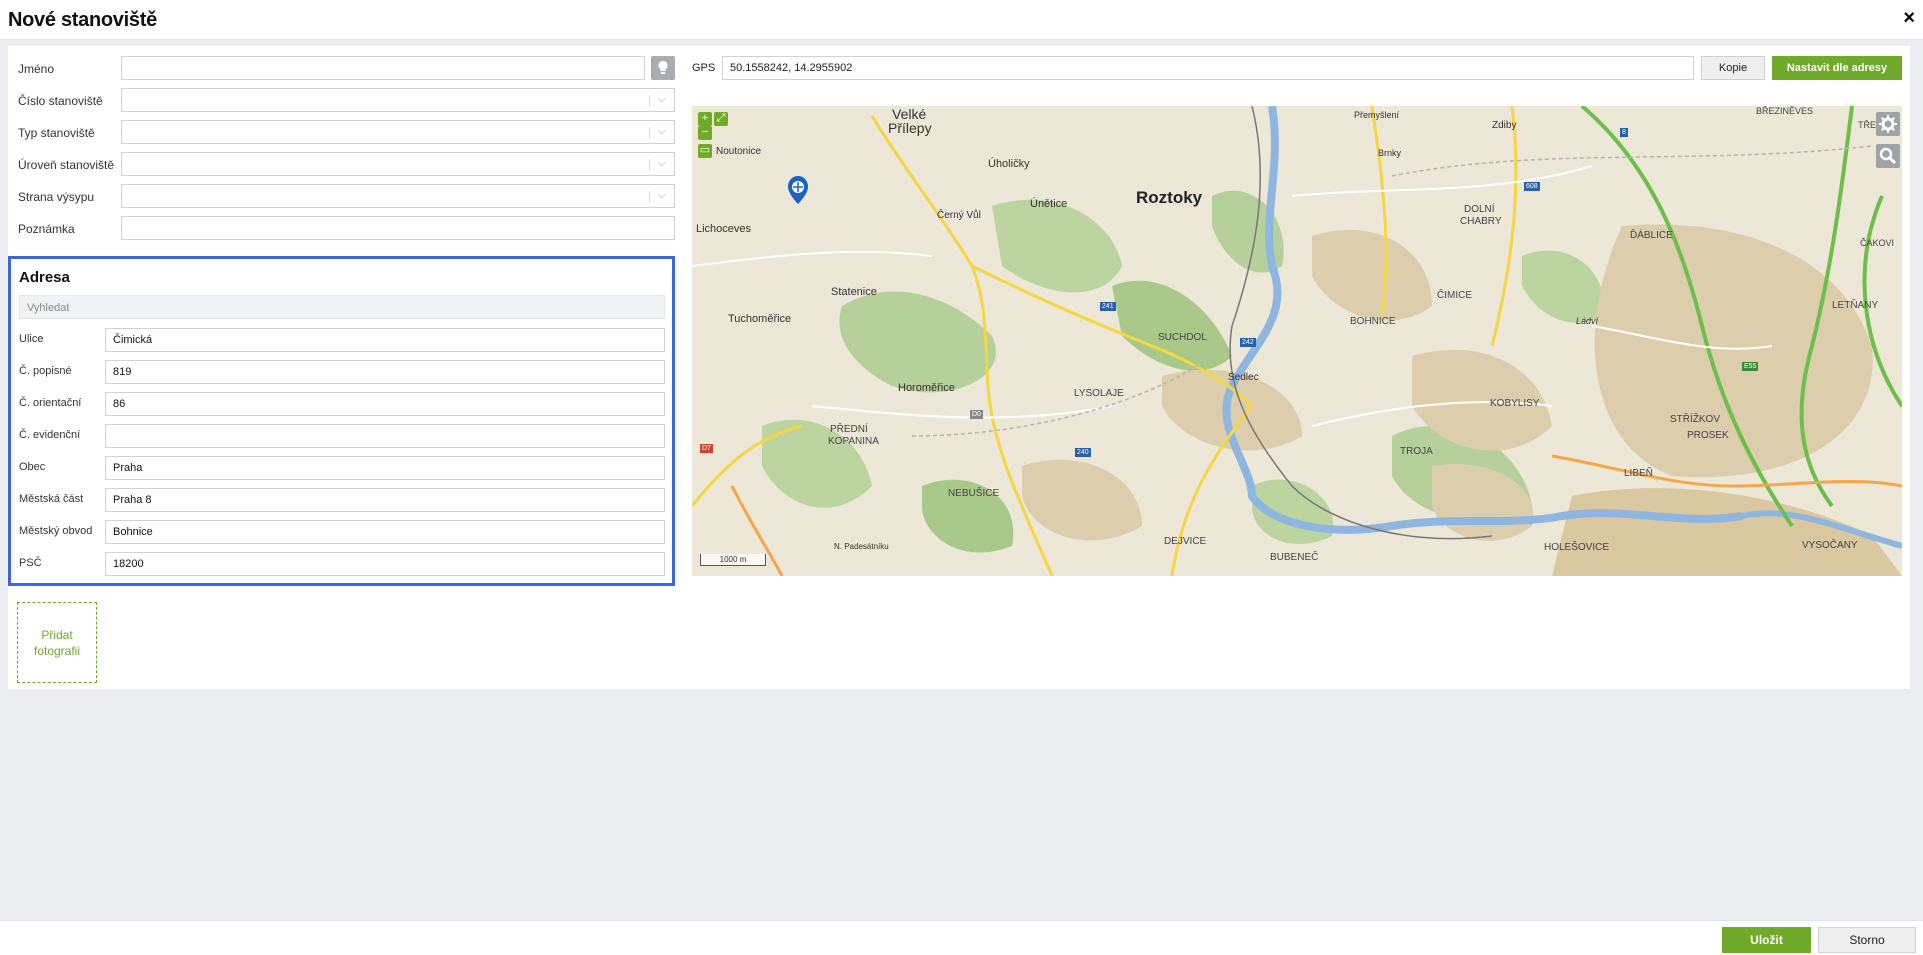  Describe the element at coordinates (383, 68) in the screenshot. I see `name-input` at that location.